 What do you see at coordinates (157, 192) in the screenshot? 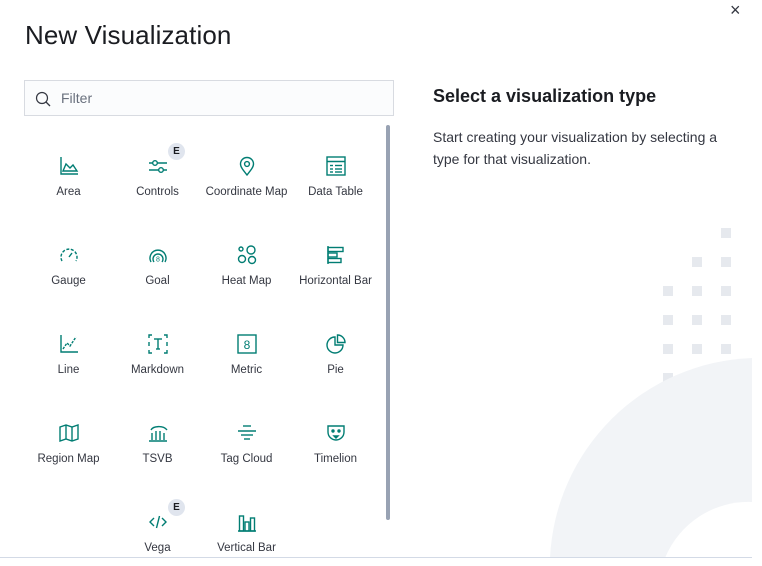
I see `vis-type-label: Controls` at bounding box center [157, 192].